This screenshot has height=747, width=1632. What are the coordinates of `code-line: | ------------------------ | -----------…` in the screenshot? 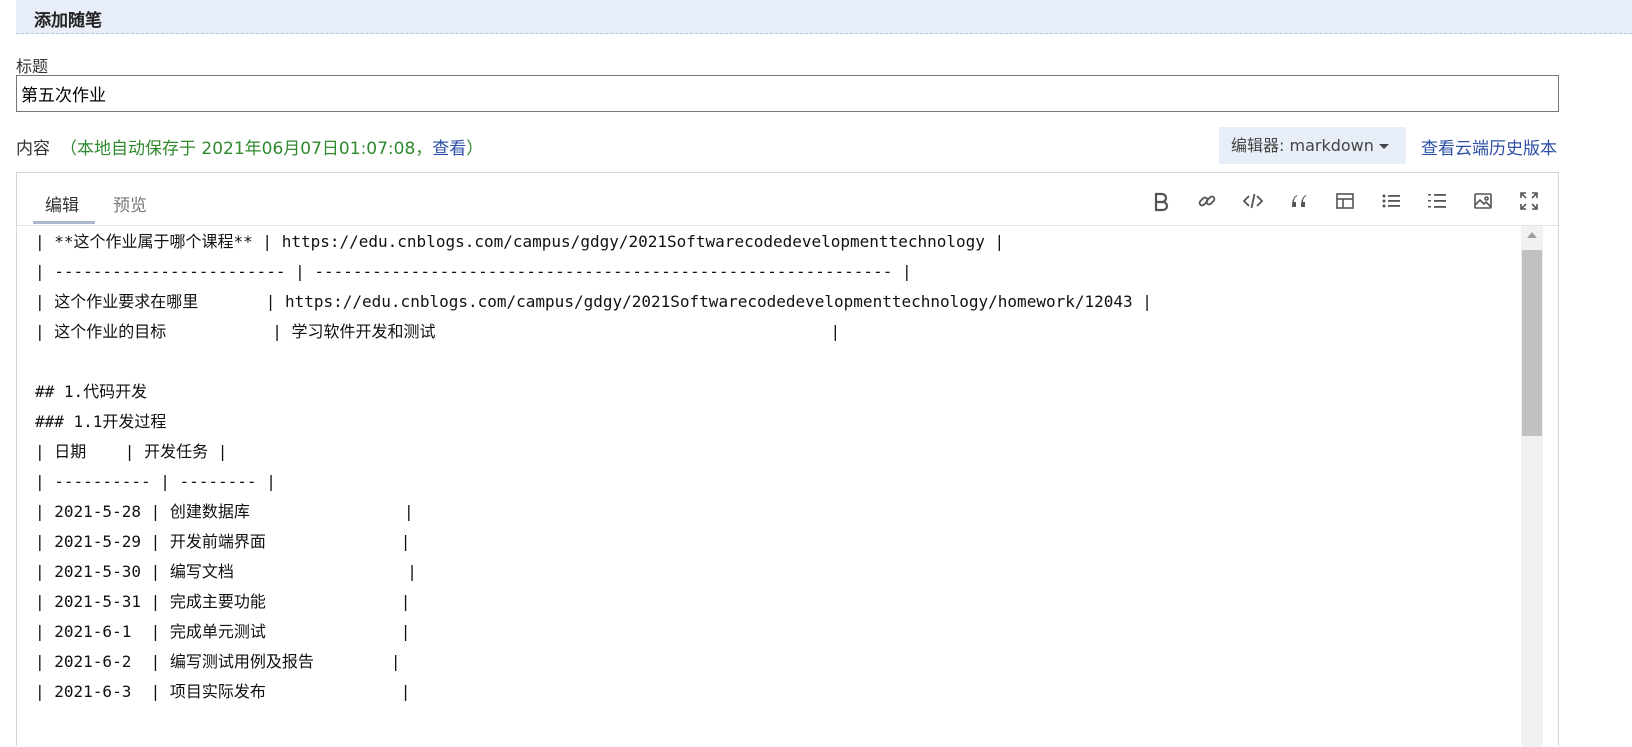 It's located at (473, 271).